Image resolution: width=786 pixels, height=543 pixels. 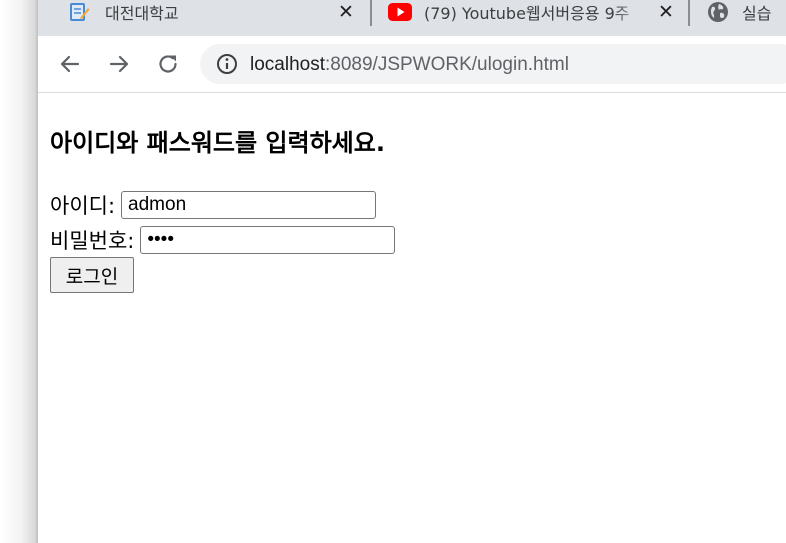 I want to click on tab-practice: 실습, so click(x=739, y=14).